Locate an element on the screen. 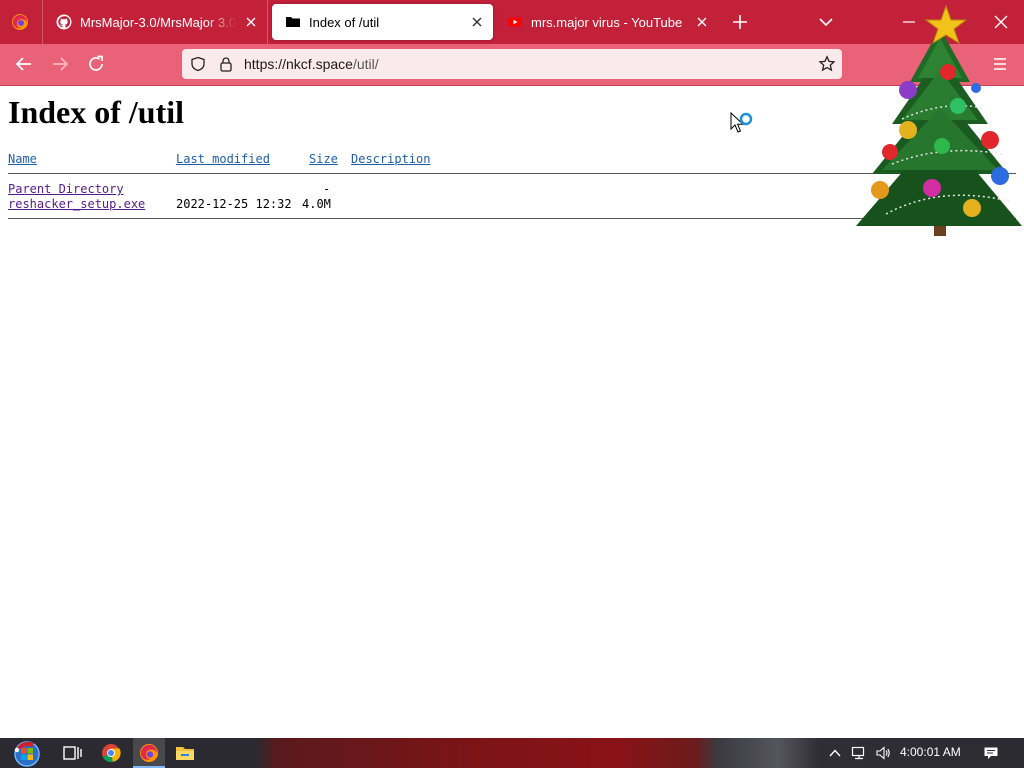 The height and width of the screenshot is (769, 1024). github-icon is located at coordinates (64, 22).